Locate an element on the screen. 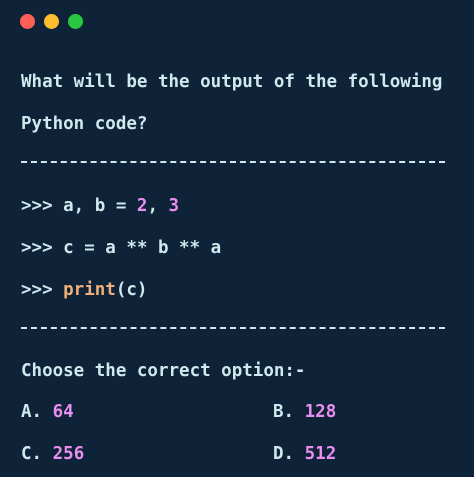 This screenshot has height=477, width=474. question-line-1: What will be the output of the following is located at coordinates (232, 82).